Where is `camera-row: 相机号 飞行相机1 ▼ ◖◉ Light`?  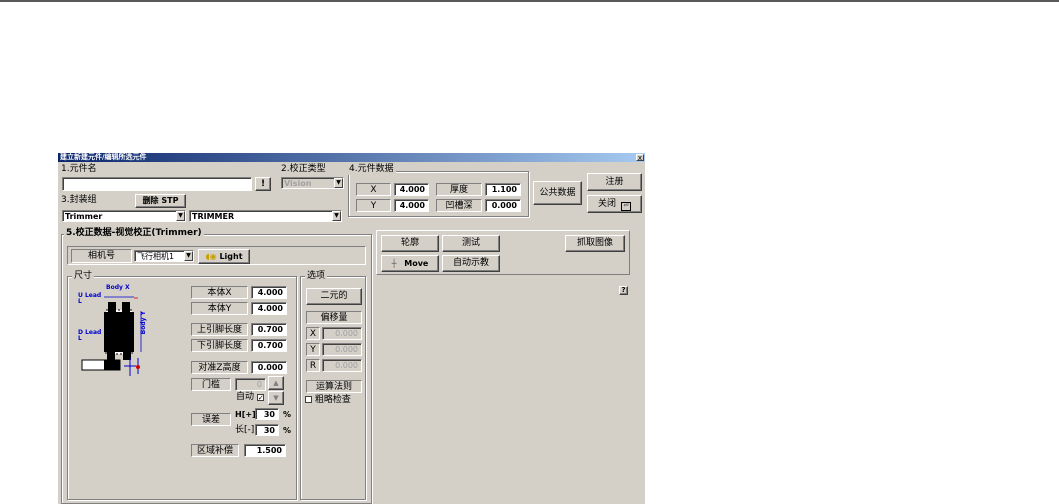
camera-row: 相机号 飞行相机1 ▼ ◖◉ Light is located at coordinates (216, 255).